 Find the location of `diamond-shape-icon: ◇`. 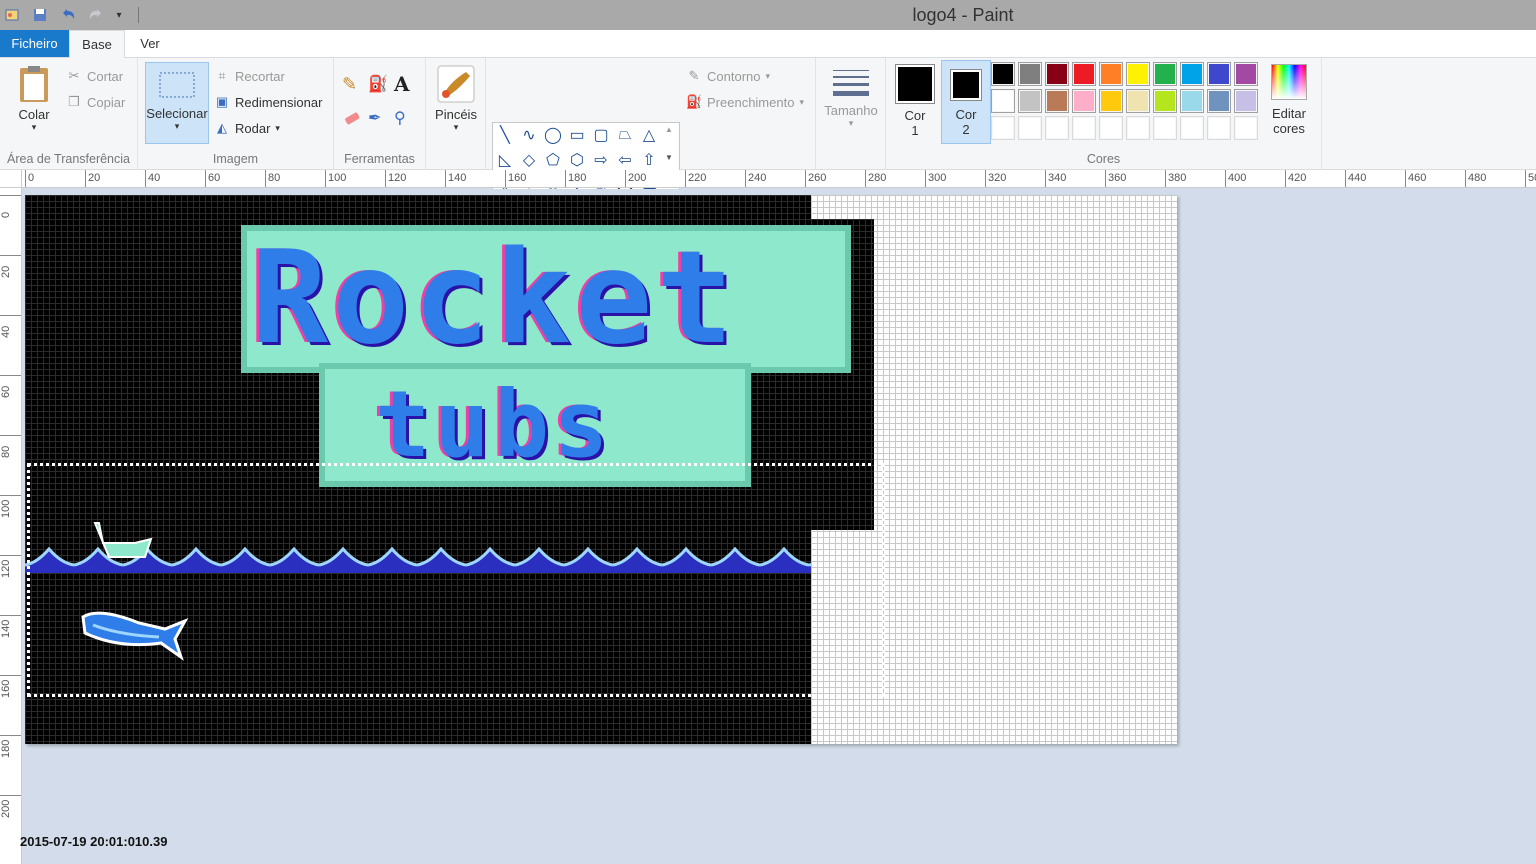

diamond-shape-icon: ◇ is located at coordinates (529, 160).